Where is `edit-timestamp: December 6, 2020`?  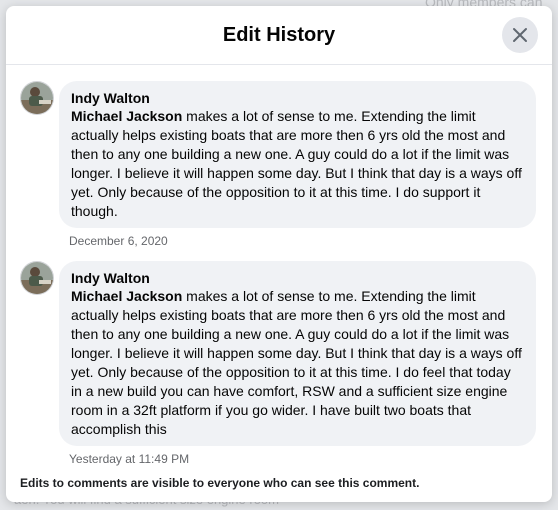
edit-timestamp: December 6, 2020 is located at coordinates (118, 241).